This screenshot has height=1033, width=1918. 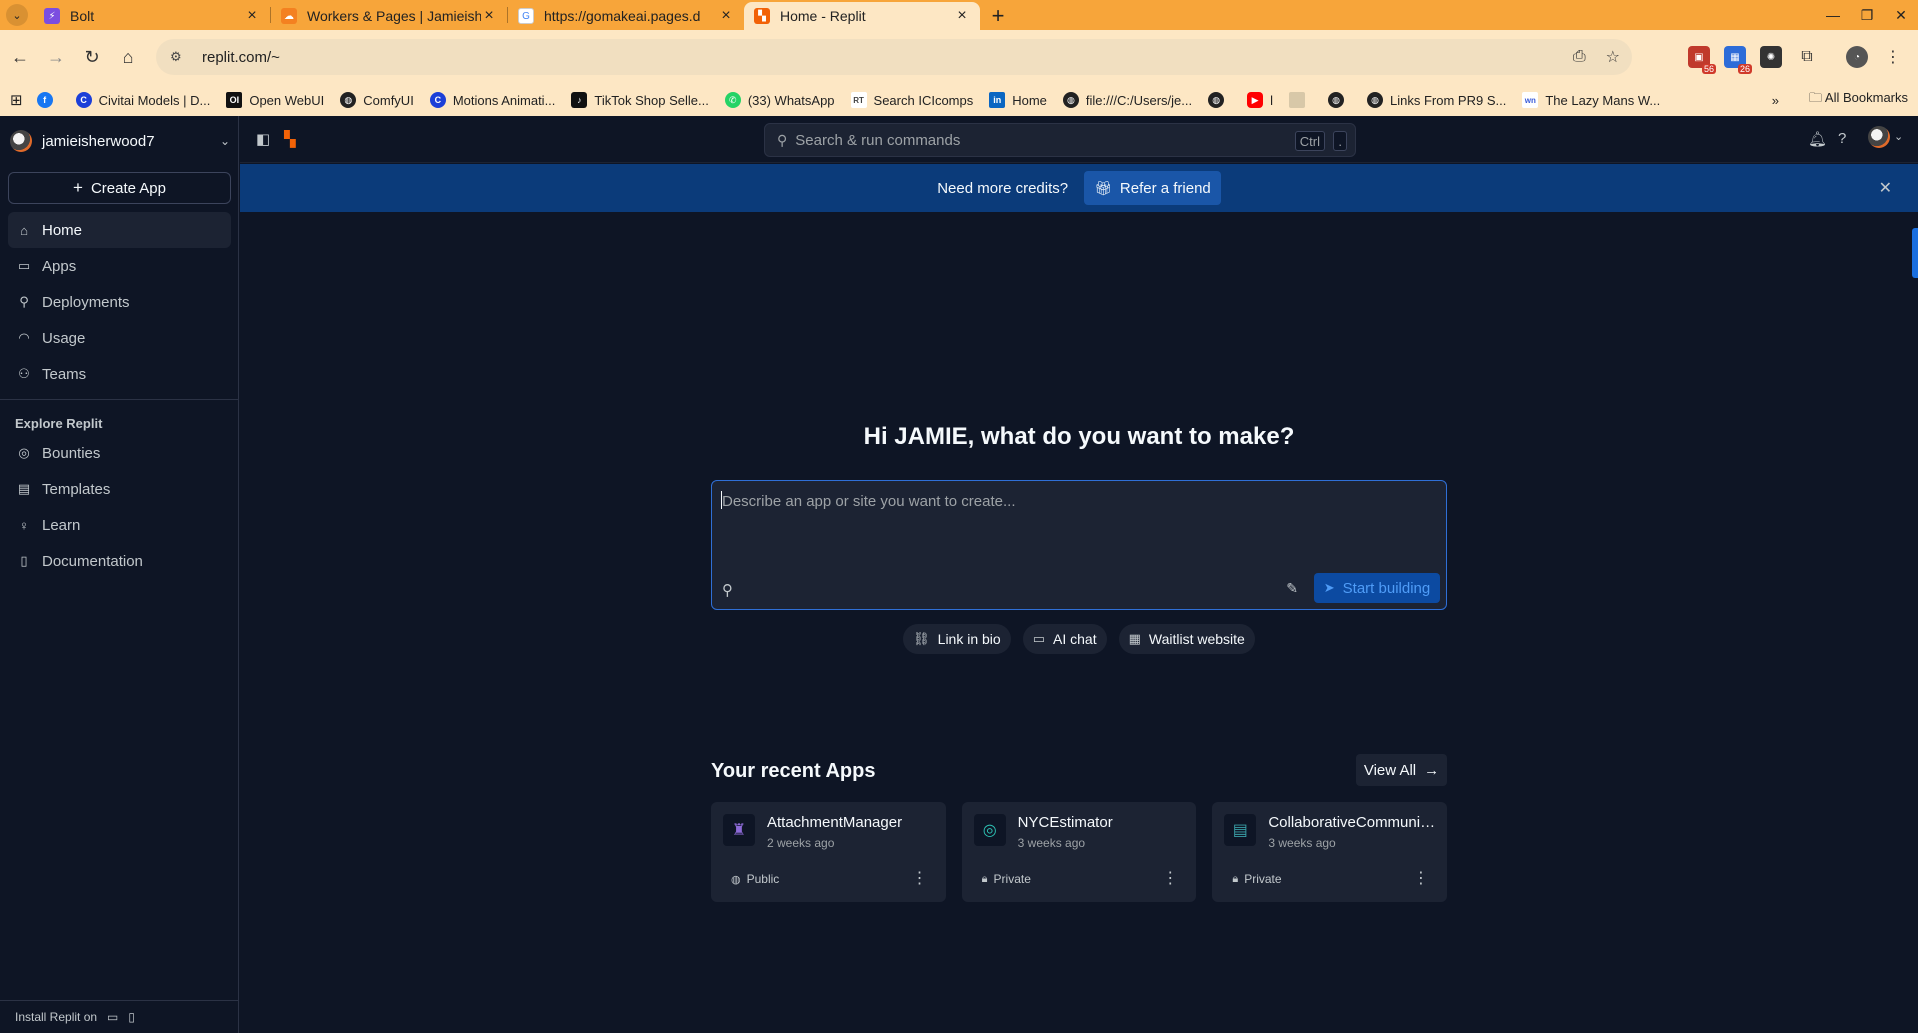 What do you see at coordinates (56, 57) in the screenshot?
I see `forward-icon: →` at bounding box center [56, 57].